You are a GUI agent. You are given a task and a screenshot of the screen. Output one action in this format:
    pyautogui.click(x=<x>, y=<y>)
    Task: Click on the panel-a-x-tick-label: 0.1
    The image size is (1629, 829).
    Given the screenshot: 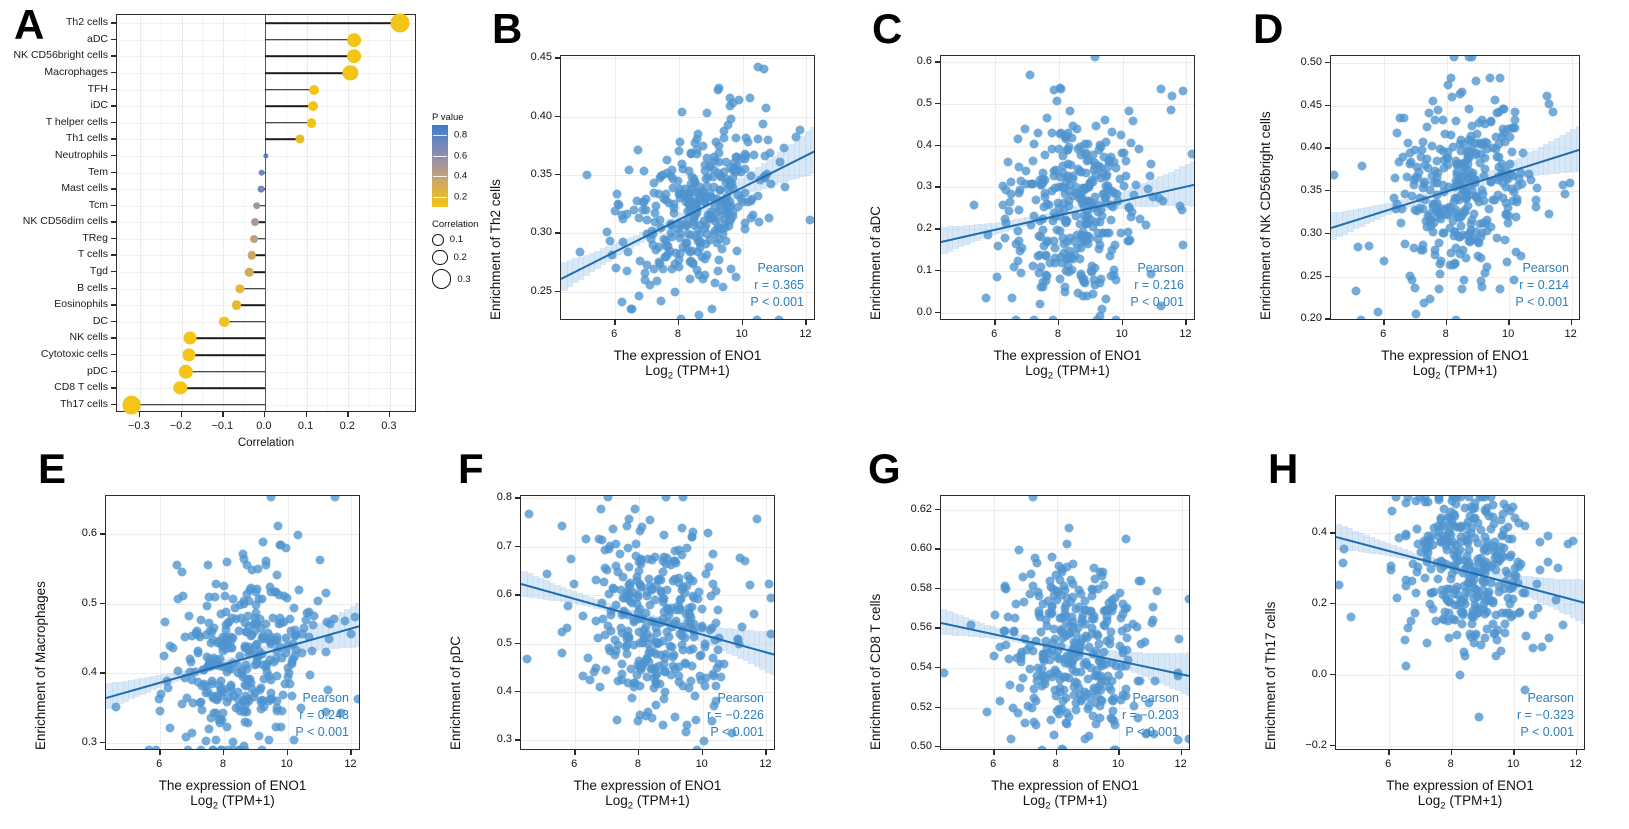 What is the action you would take?
    pyautogui.click(x=305, y=426)
    